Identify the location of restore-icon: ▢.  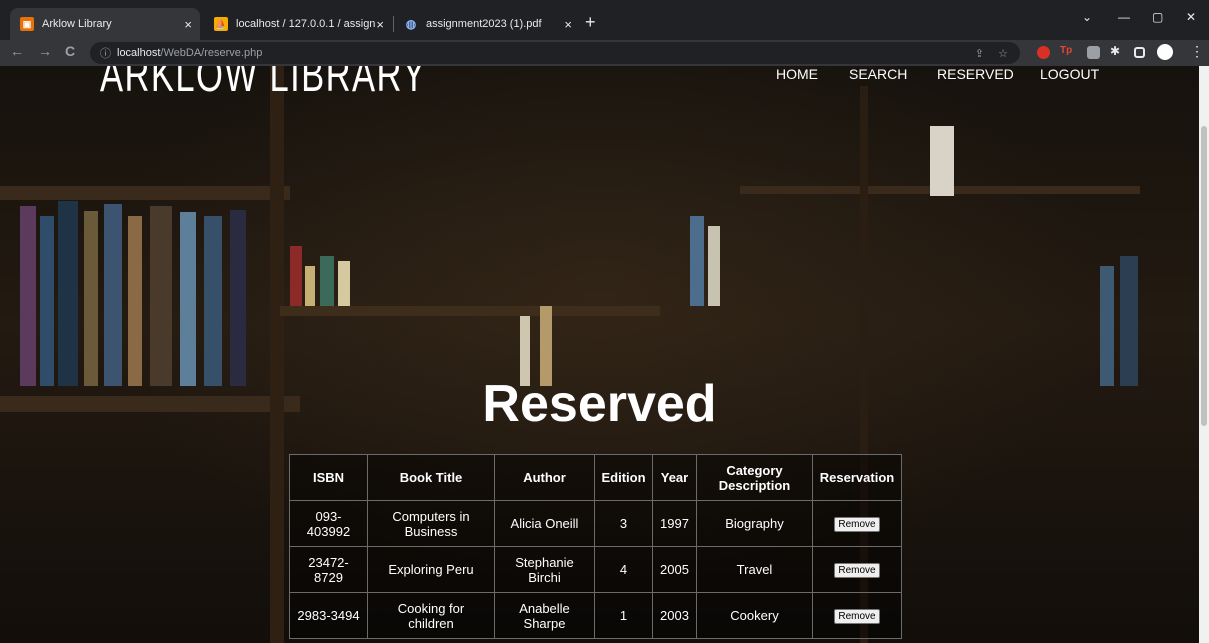
(1157, 17).